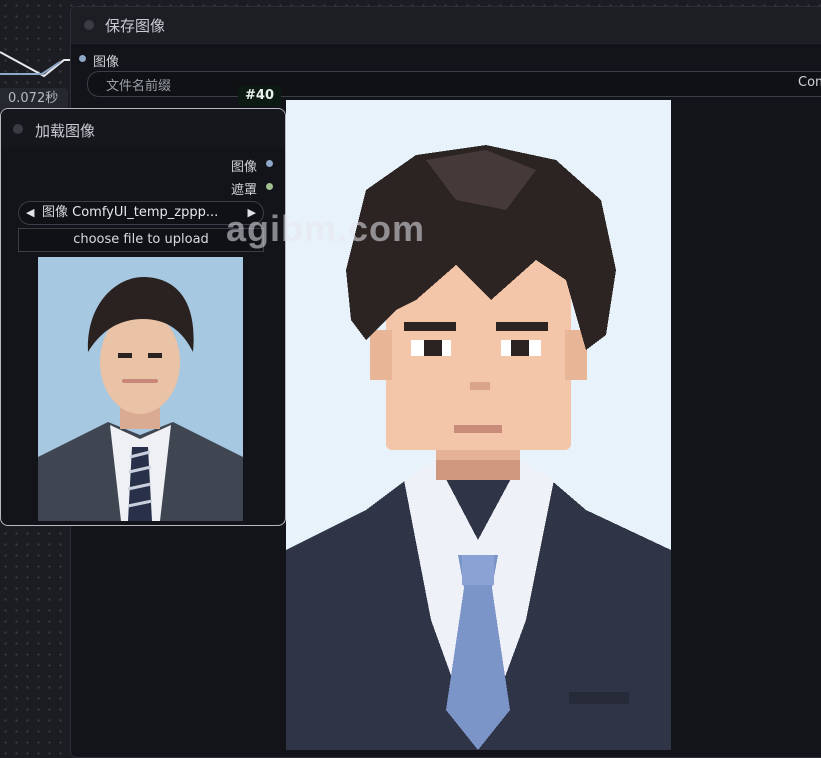  Describe the element at coordinates (82, 58) in the screenshot. I see `image-input-port` at that location.